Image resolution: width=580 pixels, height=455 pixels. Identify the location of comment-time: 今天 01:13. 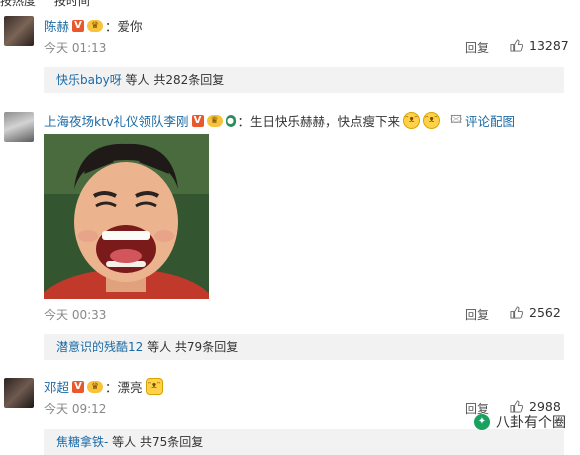
(75, 48).